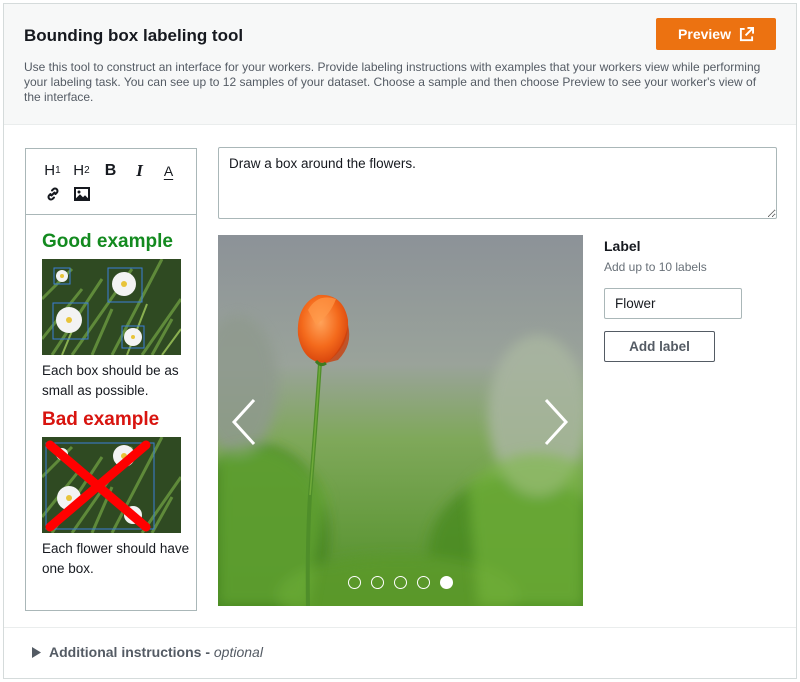 Image resolution: width=800 pixels, height=682 pixels. What do you see at coordinates (673, 303) in the screenshot?
I see `label-input` at bounding box center [673, 303].